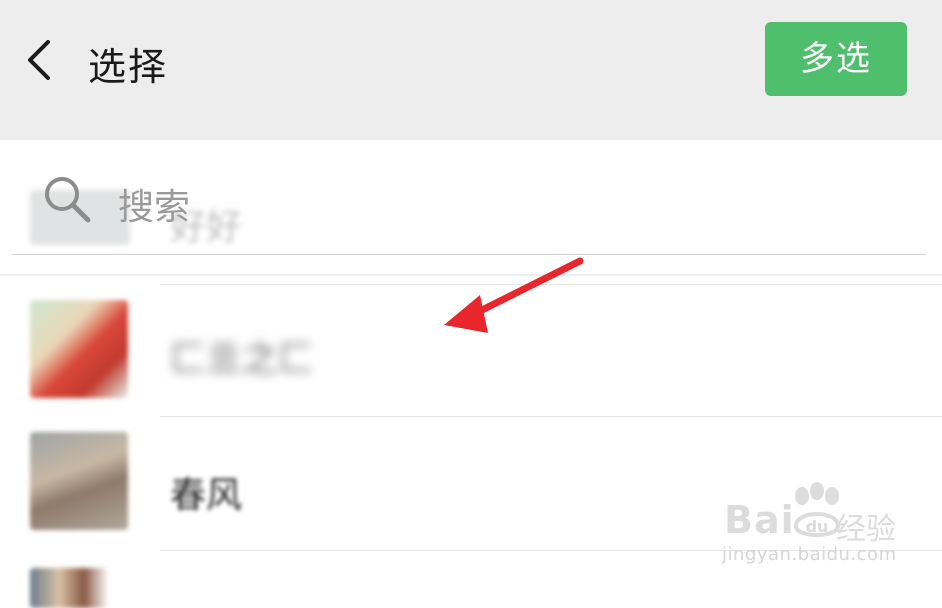 This screenshot has height=608, width=942. What do you see at coordinates (280, 220) in the screenshot?
I see `ghost-list-item: 好好` at bounding box center [280, 220].